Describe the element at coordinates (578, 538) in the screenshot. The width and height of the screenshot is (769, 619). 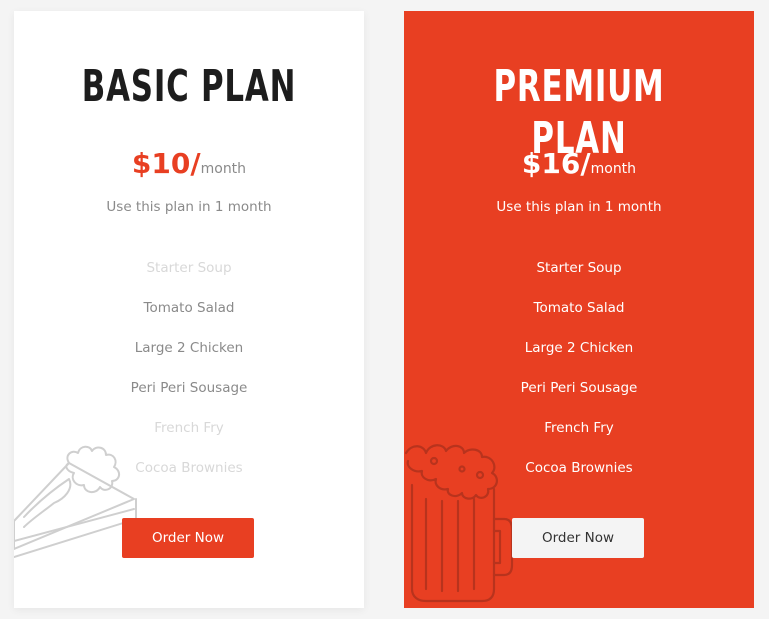
I see `order-now-button-premium: Order Now` at that location.